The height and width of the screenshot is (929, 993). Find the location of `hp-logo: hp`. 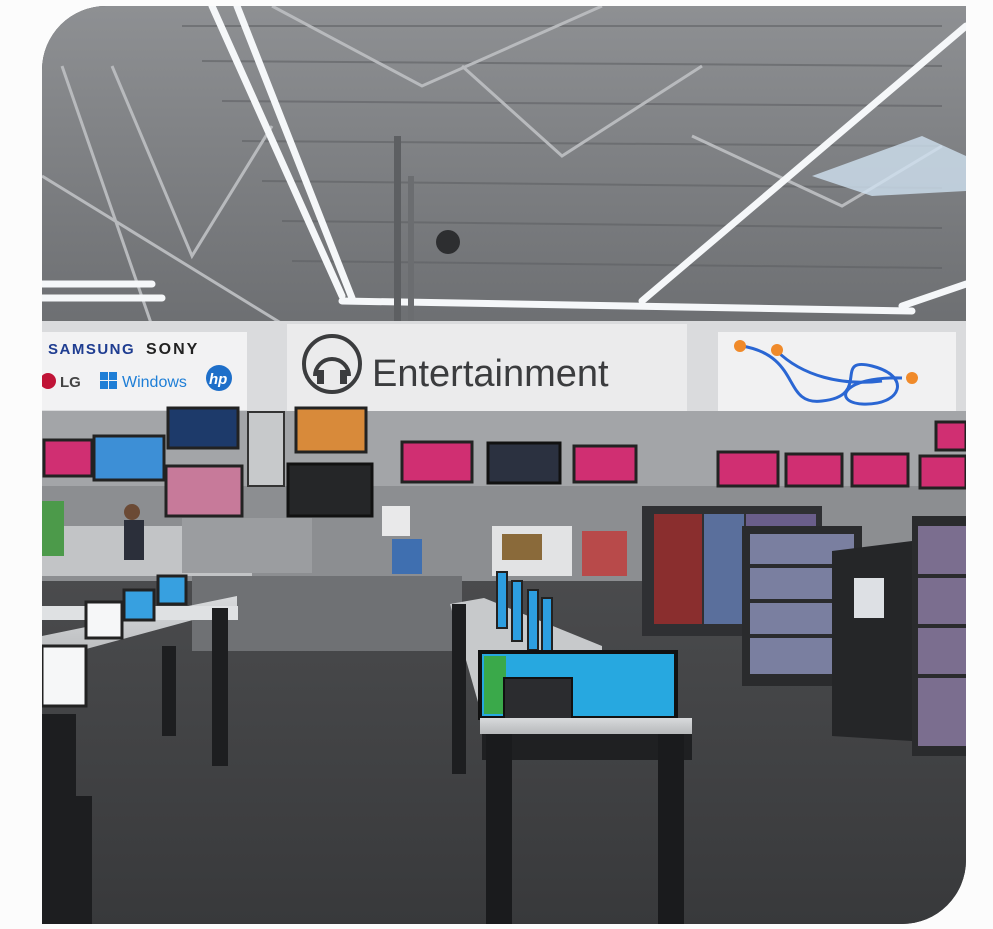

hp-logo: hp is located at coordinates (218, 379).